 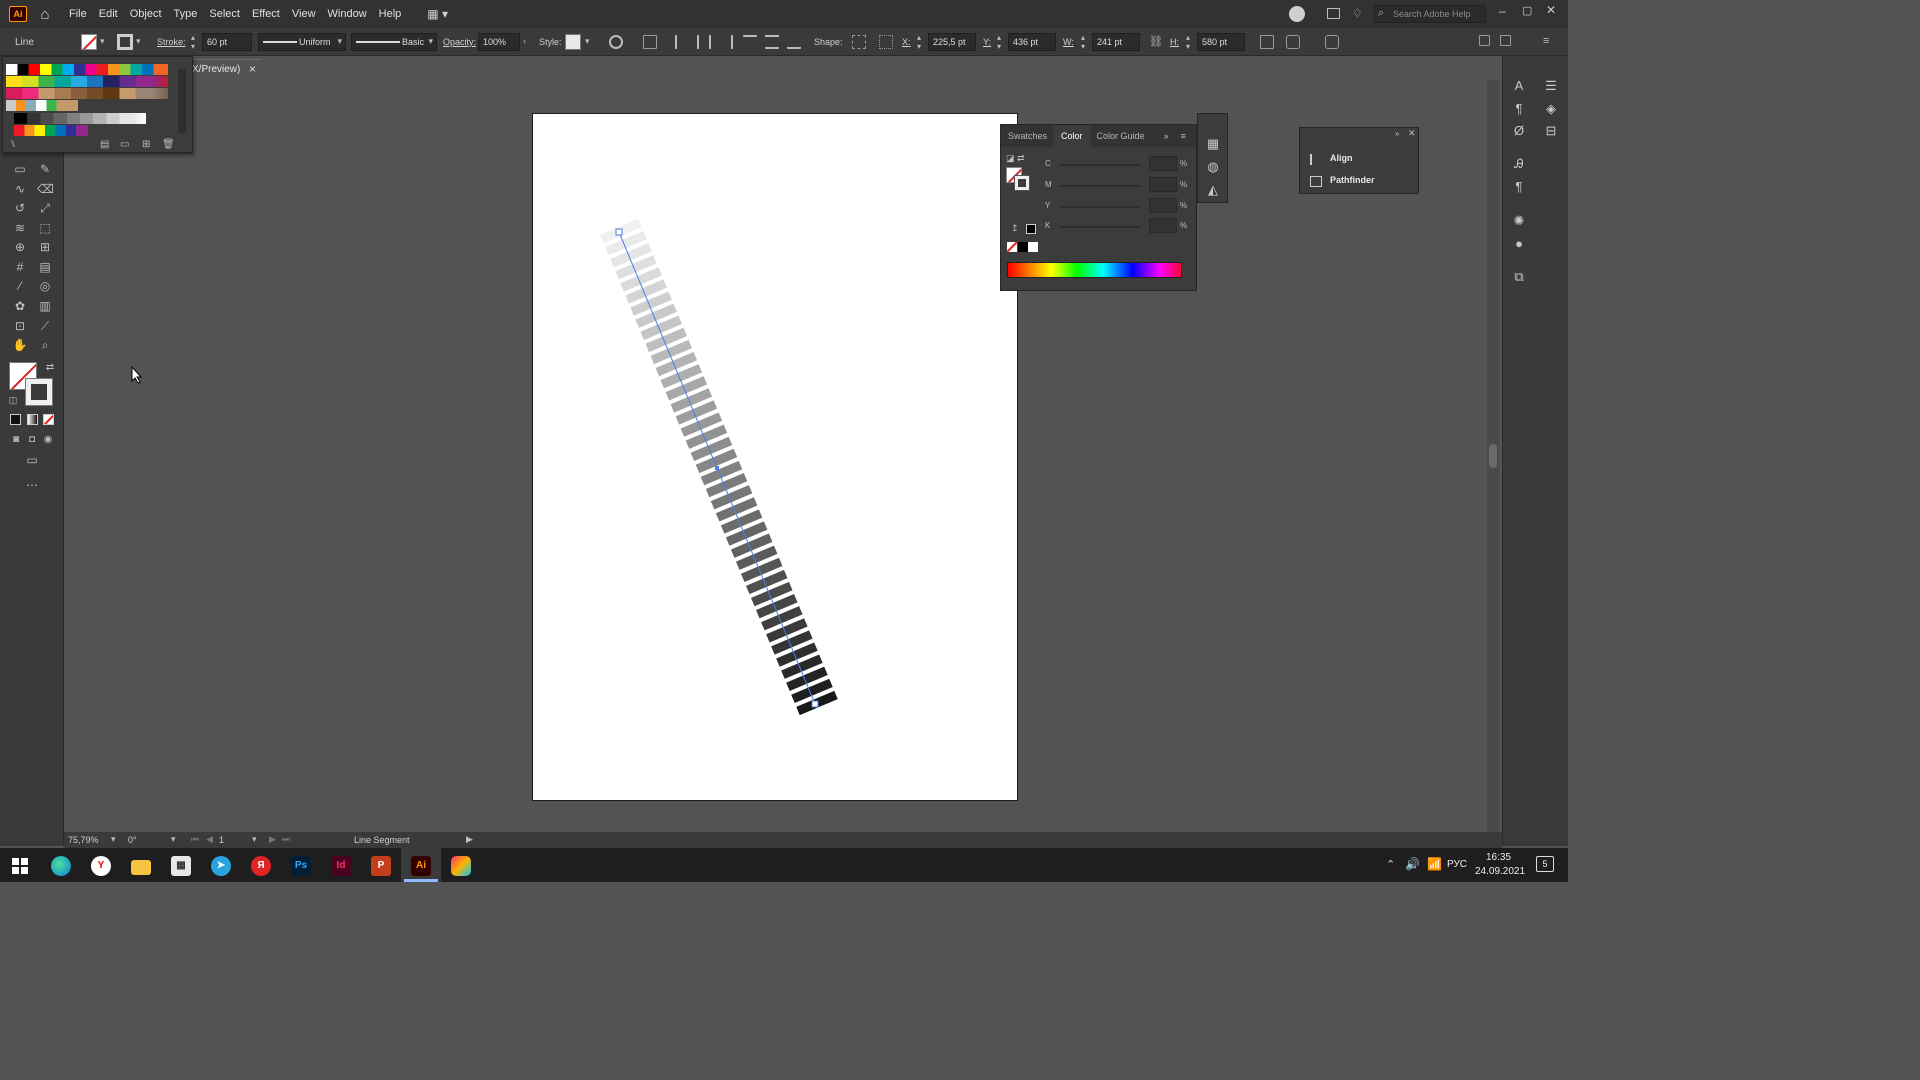 I want to click on transform-options-icon, so click(x=650, y=42).